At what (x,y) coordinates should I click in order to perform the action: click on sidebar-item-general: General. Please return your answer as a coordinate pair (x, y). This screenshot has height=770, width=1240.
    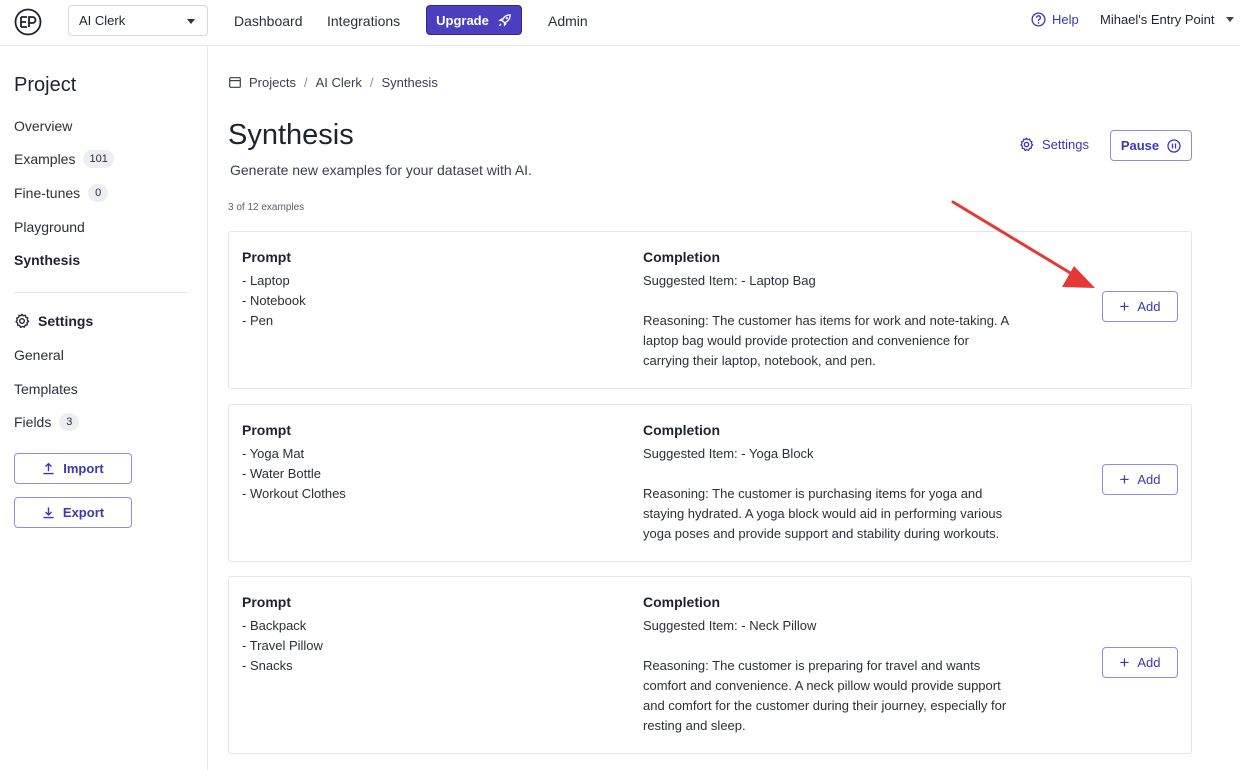
    Looking at the image, I should click on (39, 355).